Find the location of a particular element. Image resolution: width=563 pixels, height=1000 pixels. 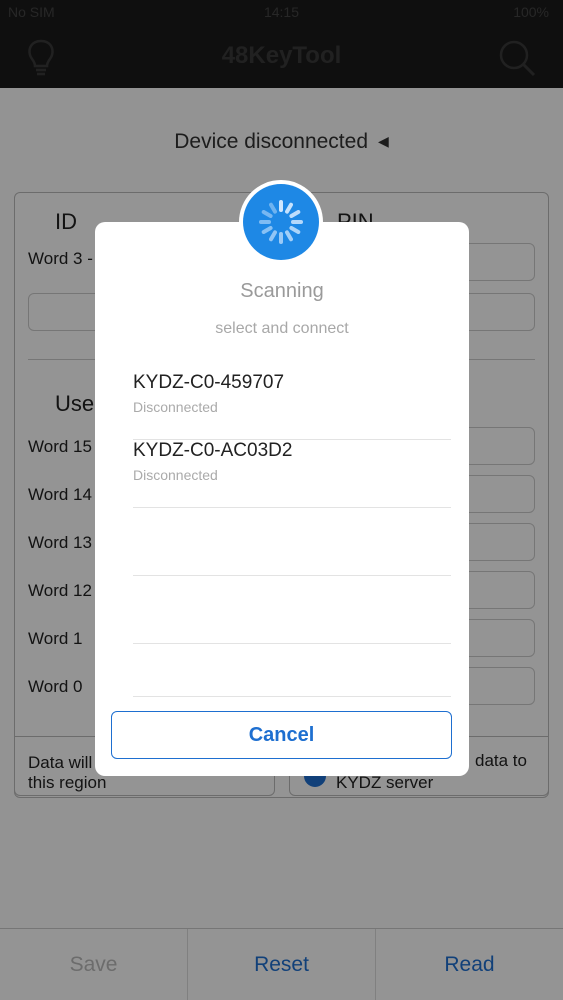

device-name: KYDZ-C0-AC03D2 is located at coordinates (213, 450).